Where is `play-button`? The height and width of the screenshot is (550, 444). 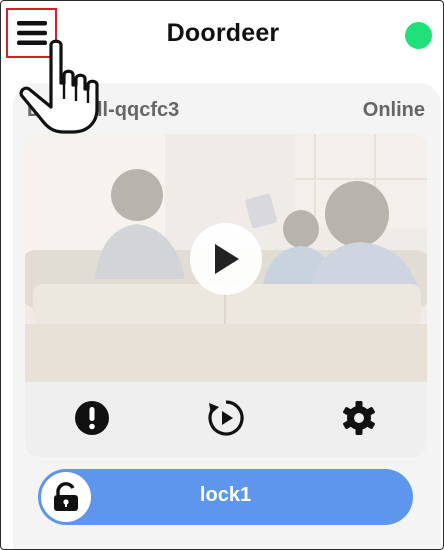 play-button is located at coordinates (226, 259).